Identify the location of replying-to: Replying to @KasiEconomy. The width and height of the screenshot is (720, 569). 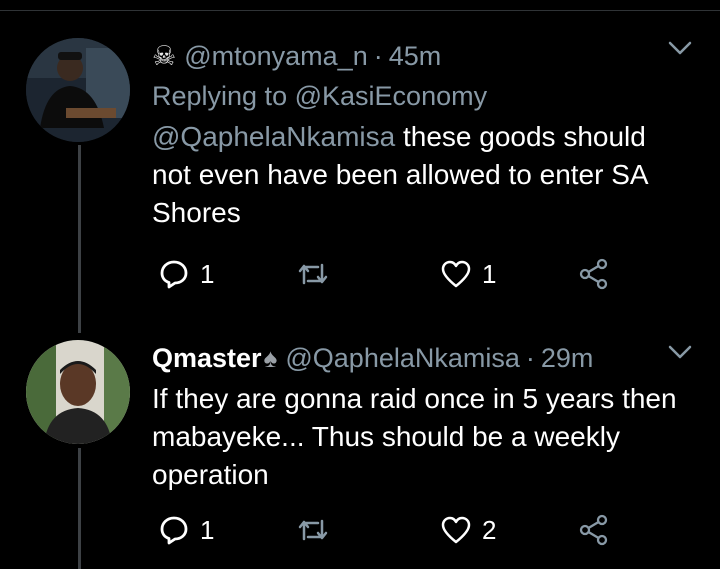
(422, 96).